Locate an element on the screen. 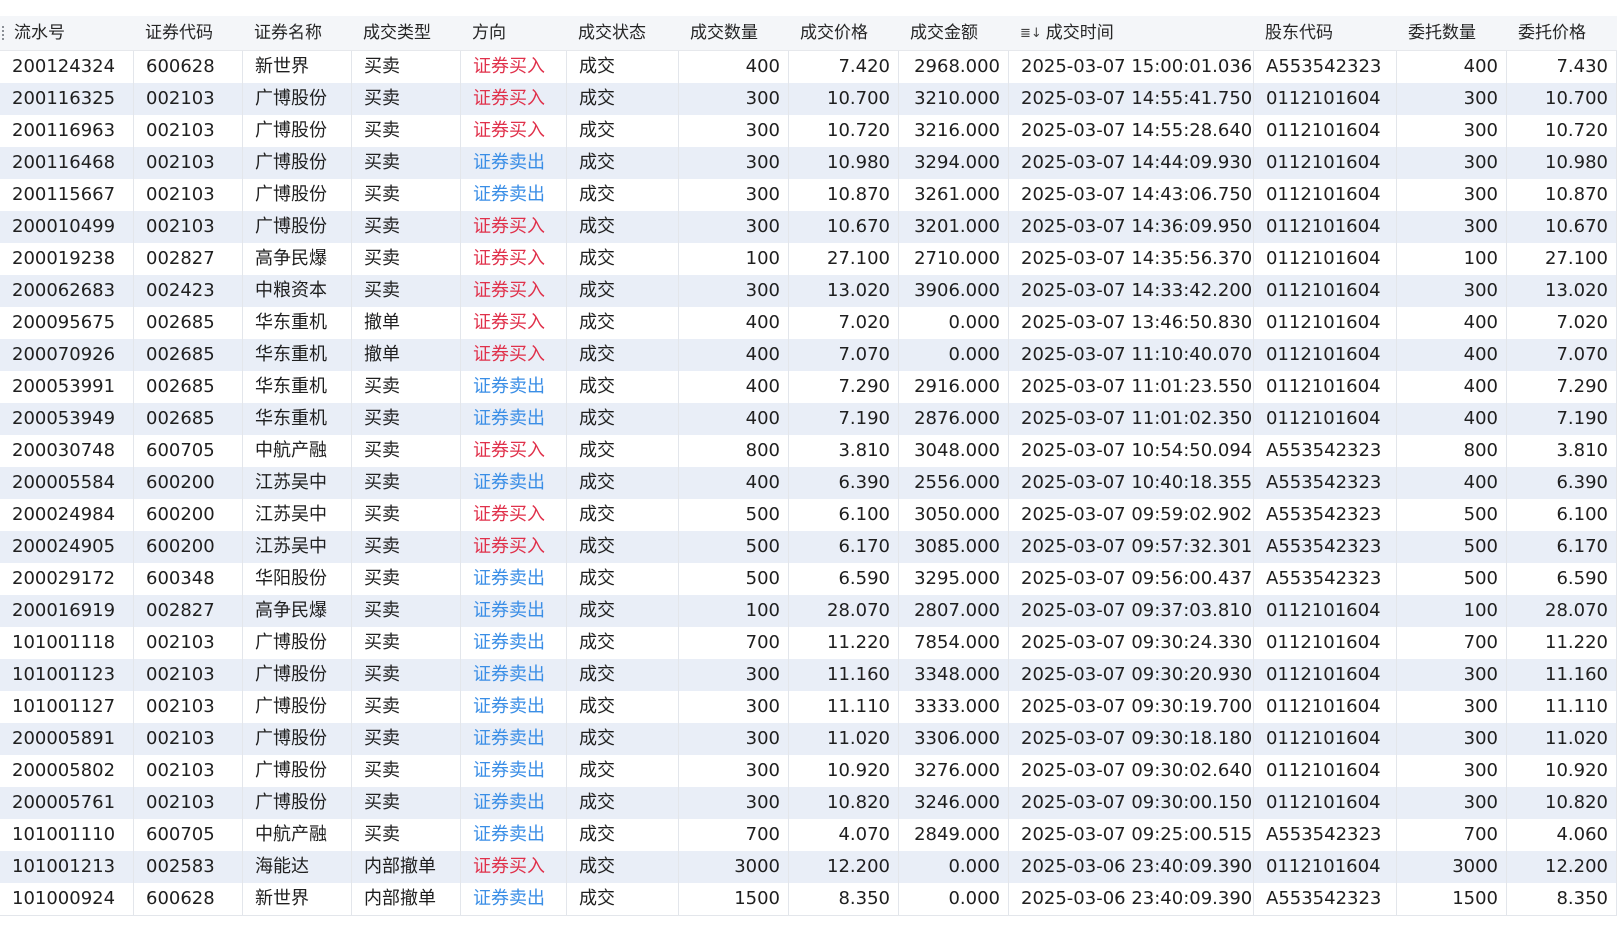 The height and width of the screenshot is (945, 1617). column-header-trade-quantity: 成交数量 is located at coordinates (734, 33).